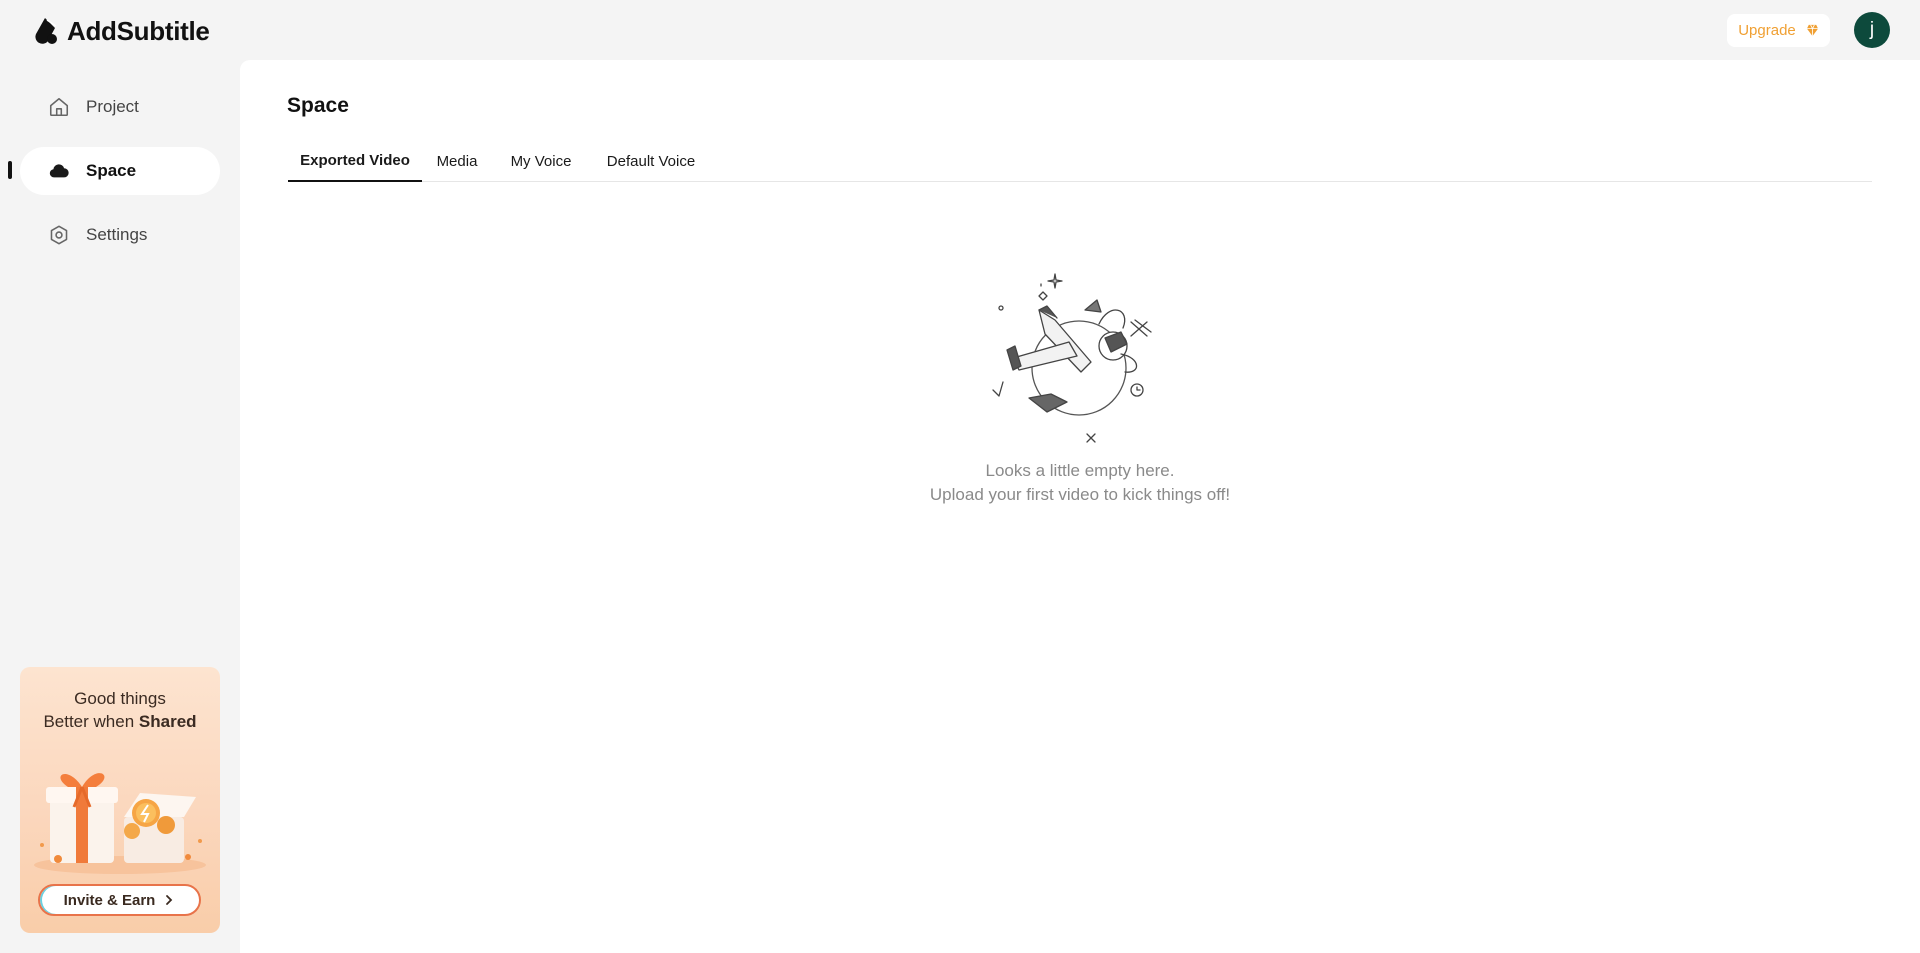  I want to click on promo-line-2: Better when Shared, so click(120, 721).